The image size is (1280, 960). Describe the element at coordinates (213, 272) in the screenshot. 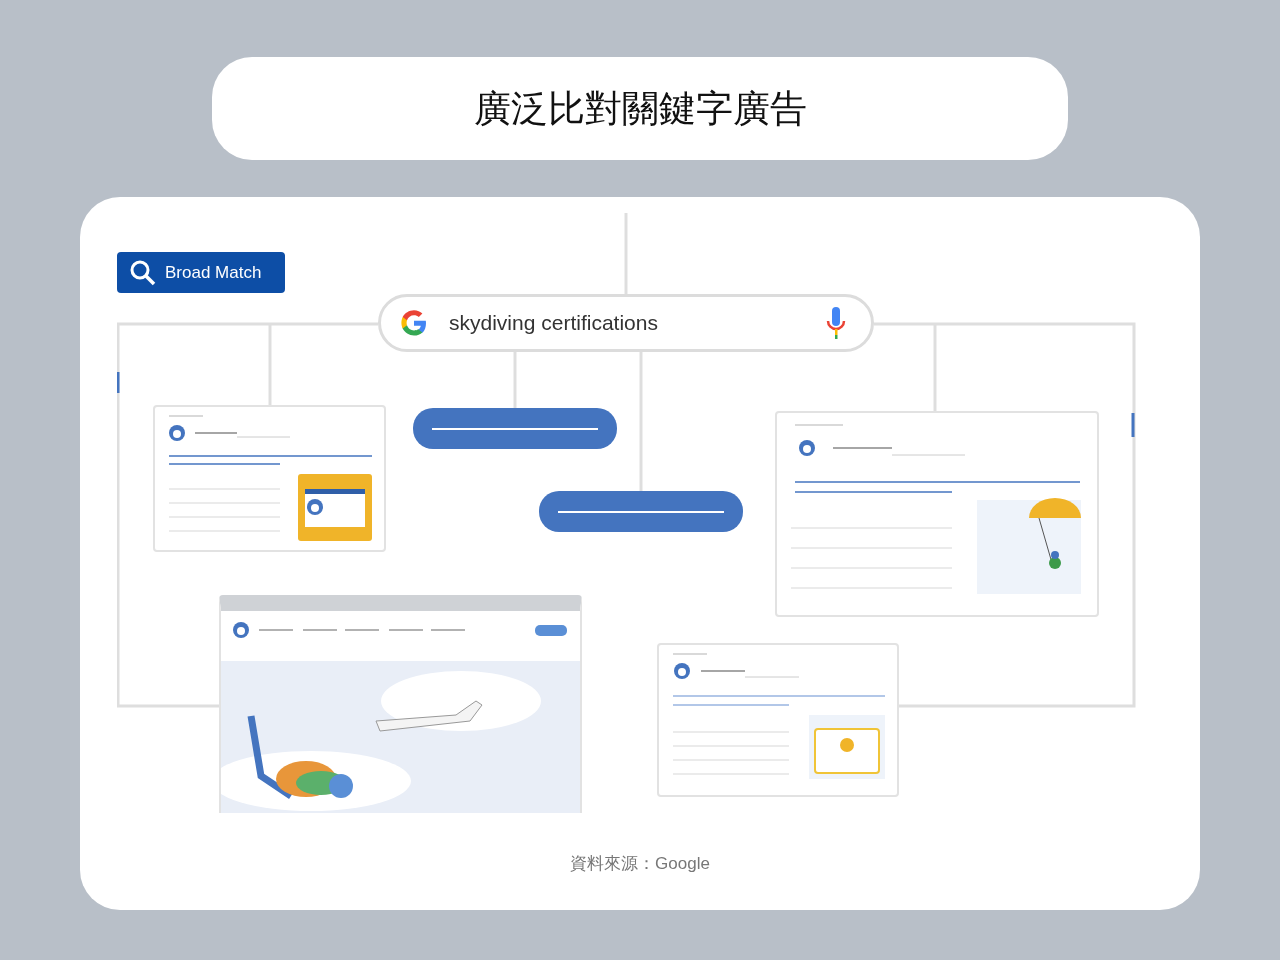

I see `badge-label: Broad Match` at that location.